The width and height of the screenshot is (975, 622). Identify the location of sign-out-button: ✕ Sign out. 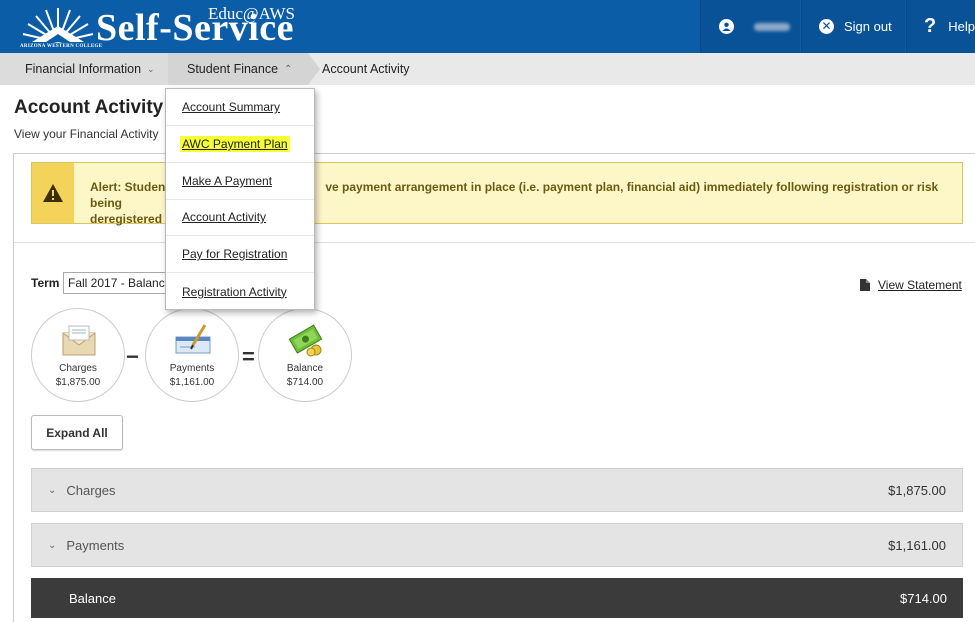
(853, 26).